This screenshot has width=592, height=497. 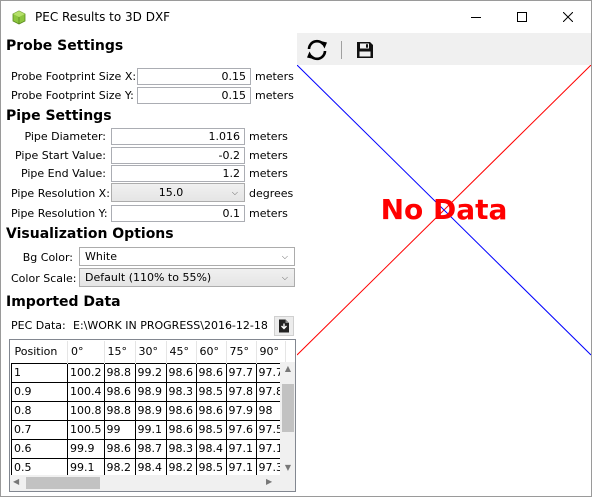 I want to click on grid-header-row: Position 0° 15° 30° 45° 60° 75° 90°, so click(x=148, y=352).